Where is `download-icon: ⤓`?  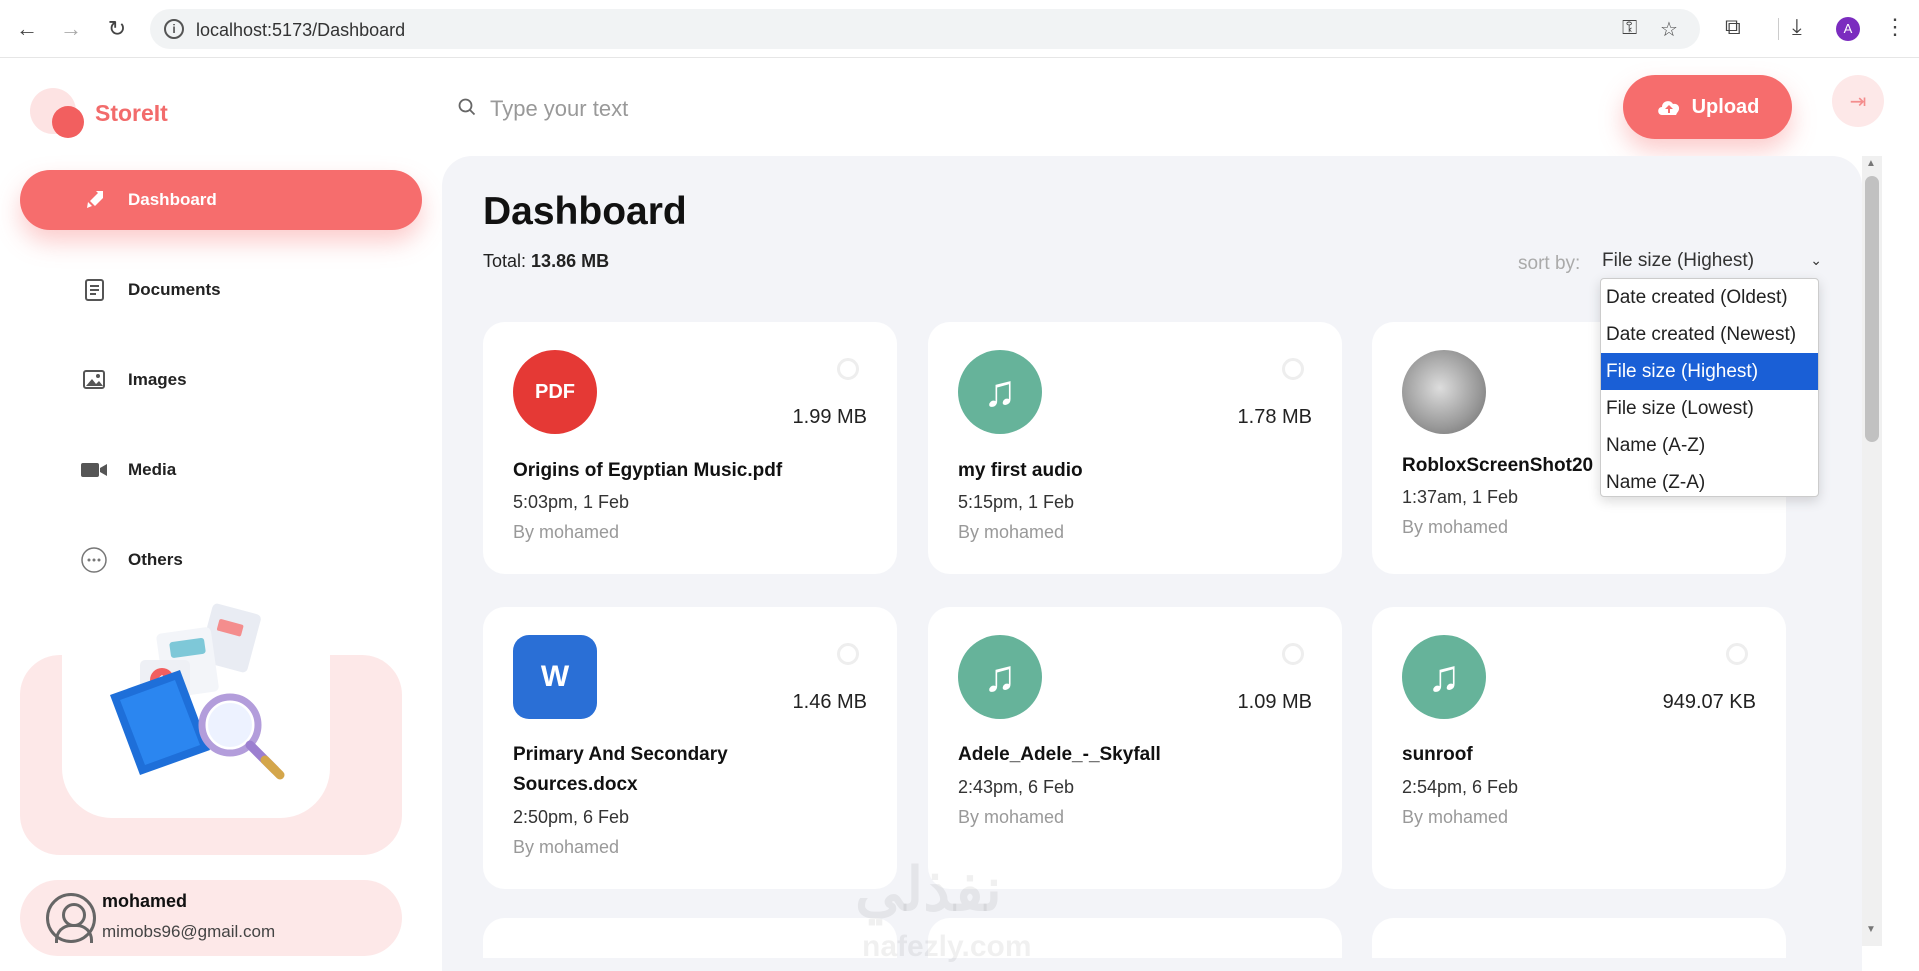
download-icon: ⤓ is located at coordinates (1797, 27).